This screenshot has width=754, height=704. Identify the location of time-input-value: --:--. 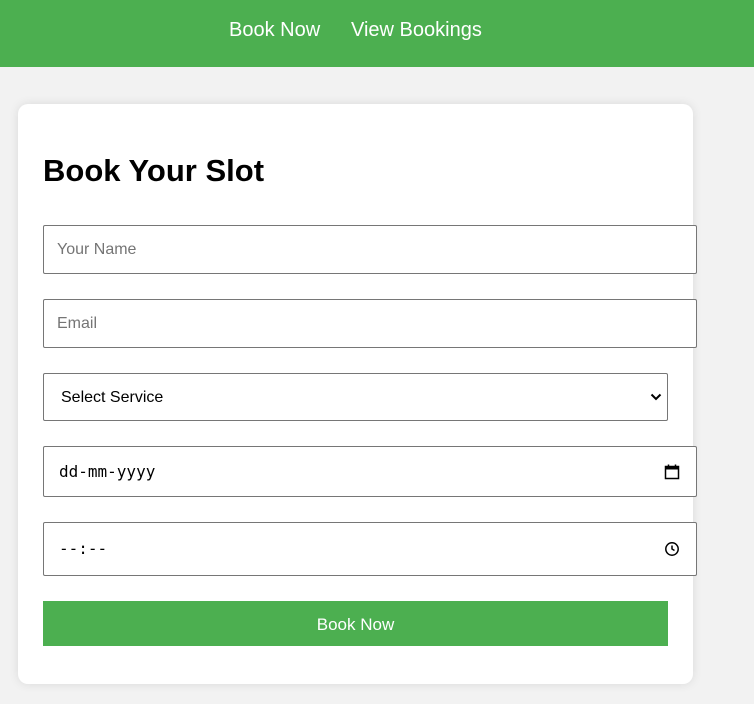
(83, 548).